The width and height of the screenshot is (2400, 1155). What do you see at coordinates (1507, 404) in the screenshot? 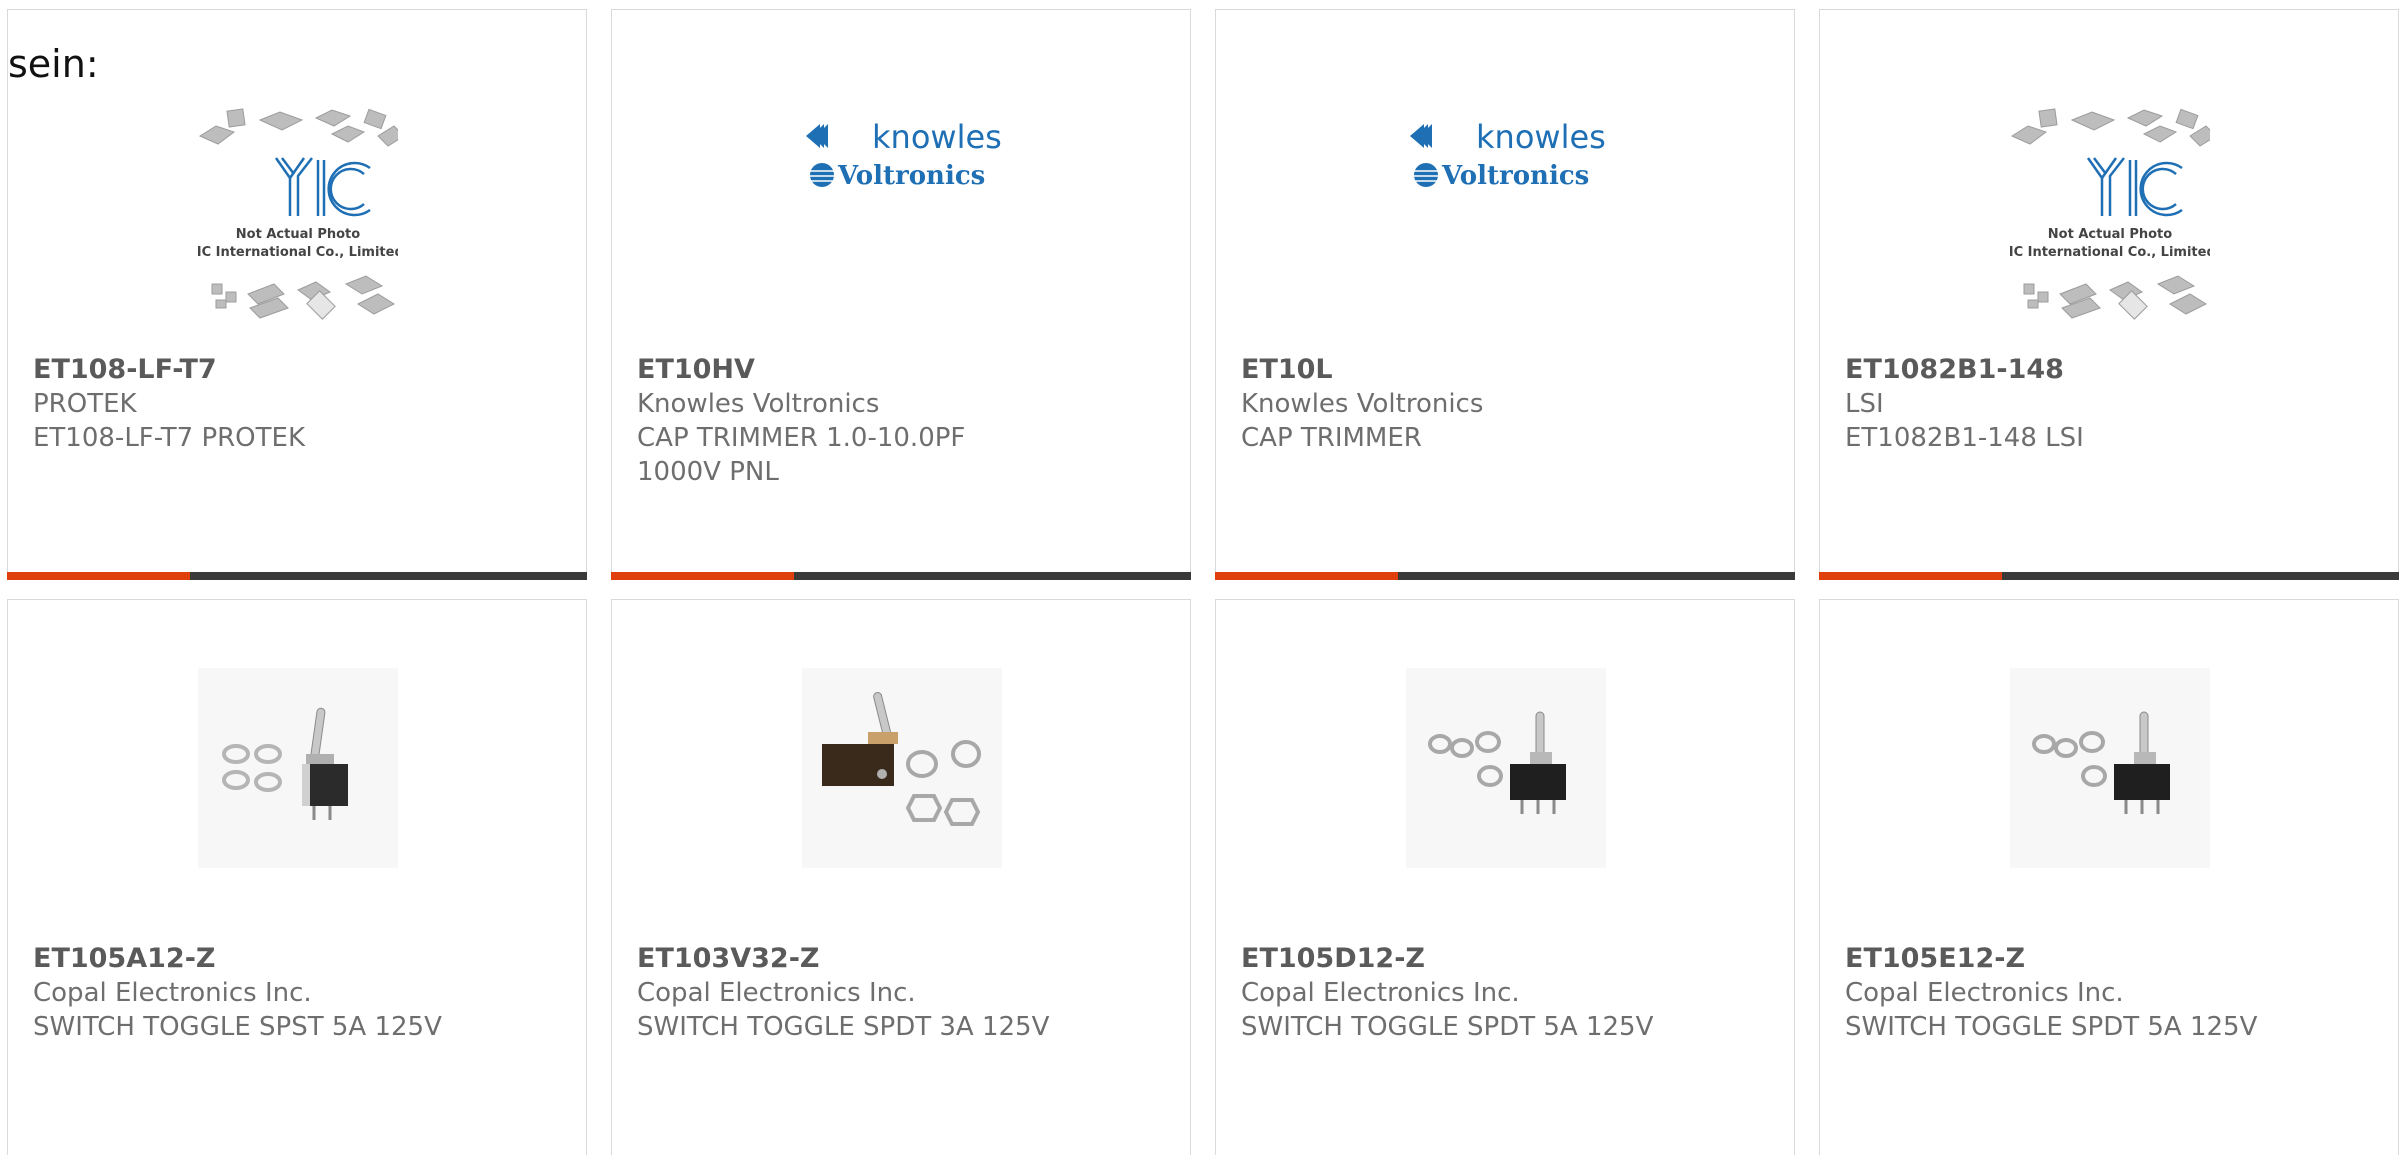
I see `product-info: ET10L Knowles Voltronics CAP TRIMMER` at bounding box center [1507, 404].